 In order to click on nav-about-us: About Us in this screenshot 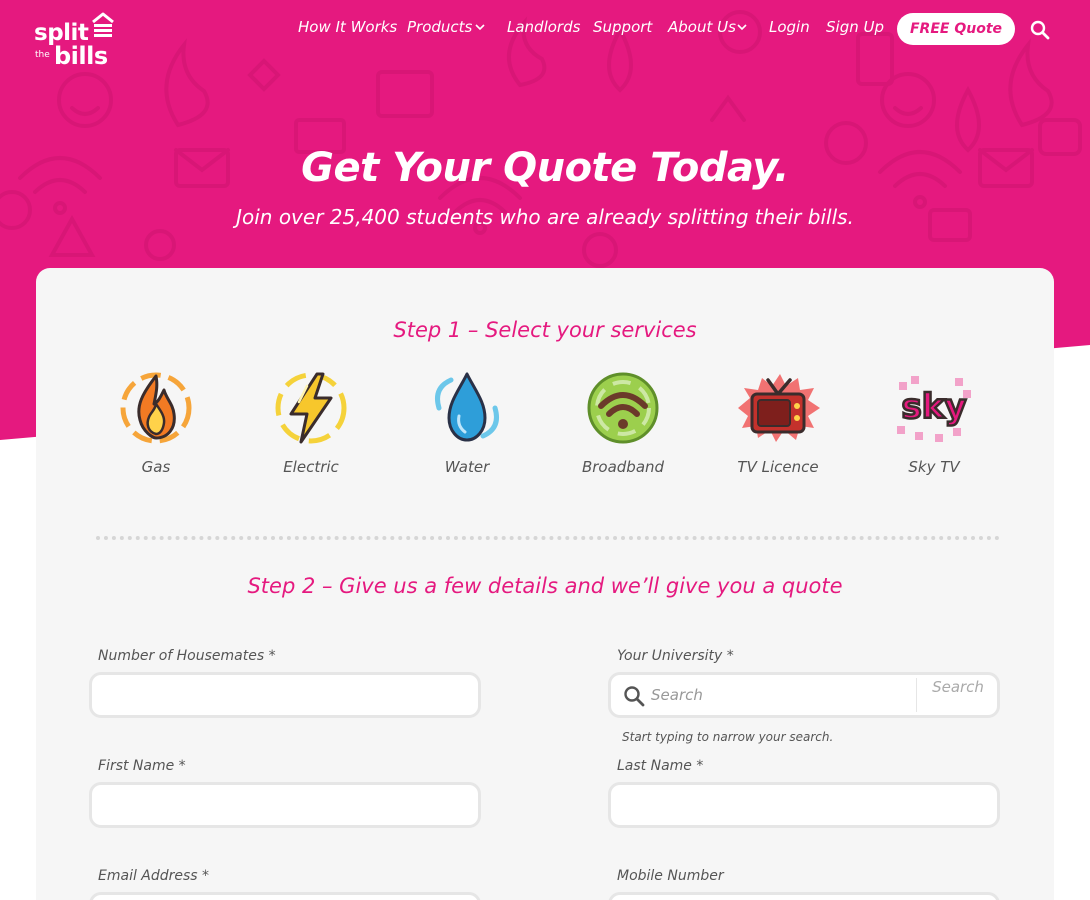, I will do `click(702, 27)`.